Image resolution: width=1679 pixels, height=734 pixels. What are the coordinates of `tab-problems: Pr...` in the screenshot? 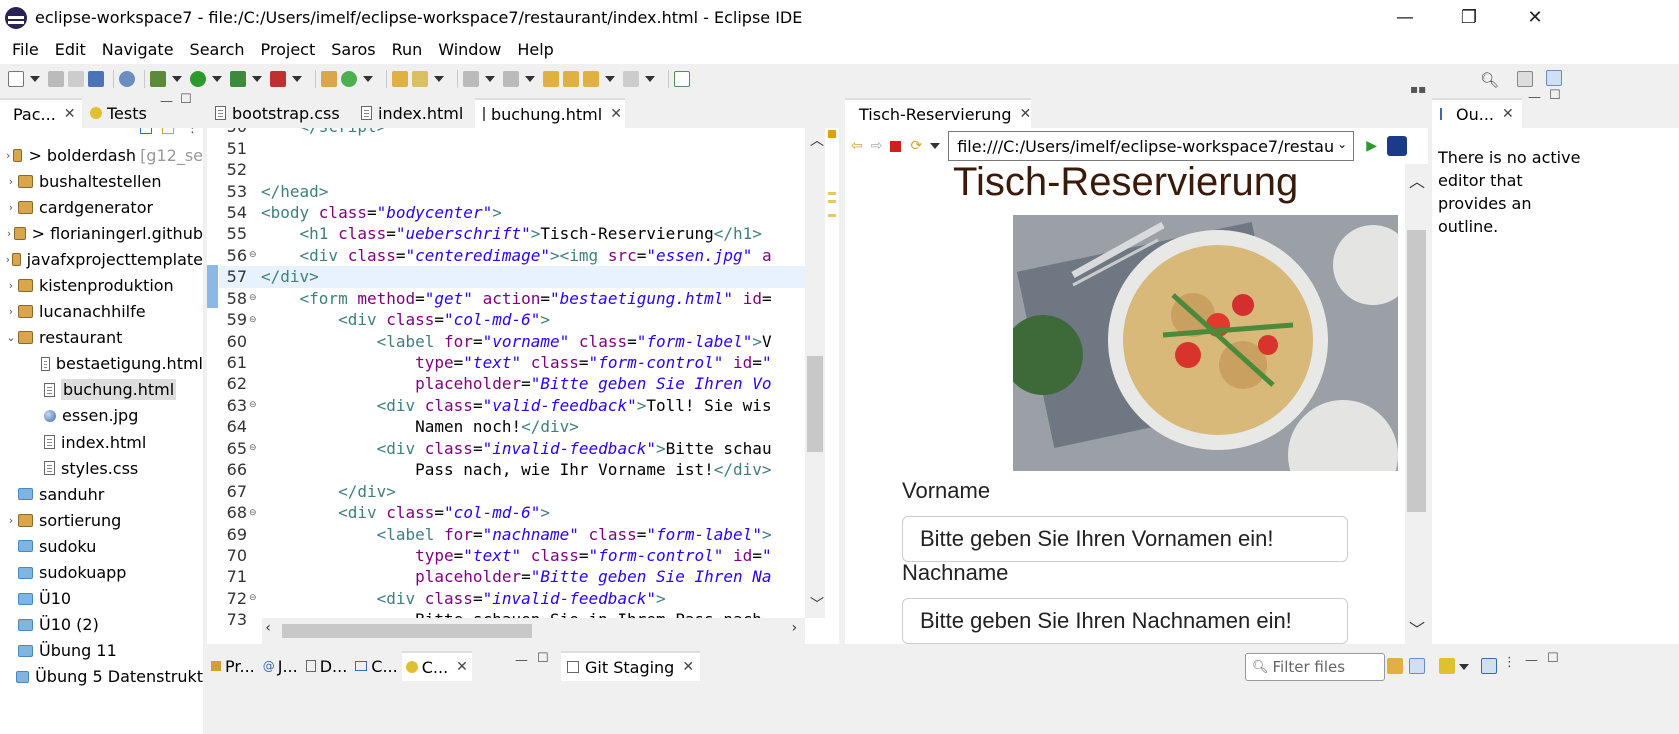 It's located at (233, 666).